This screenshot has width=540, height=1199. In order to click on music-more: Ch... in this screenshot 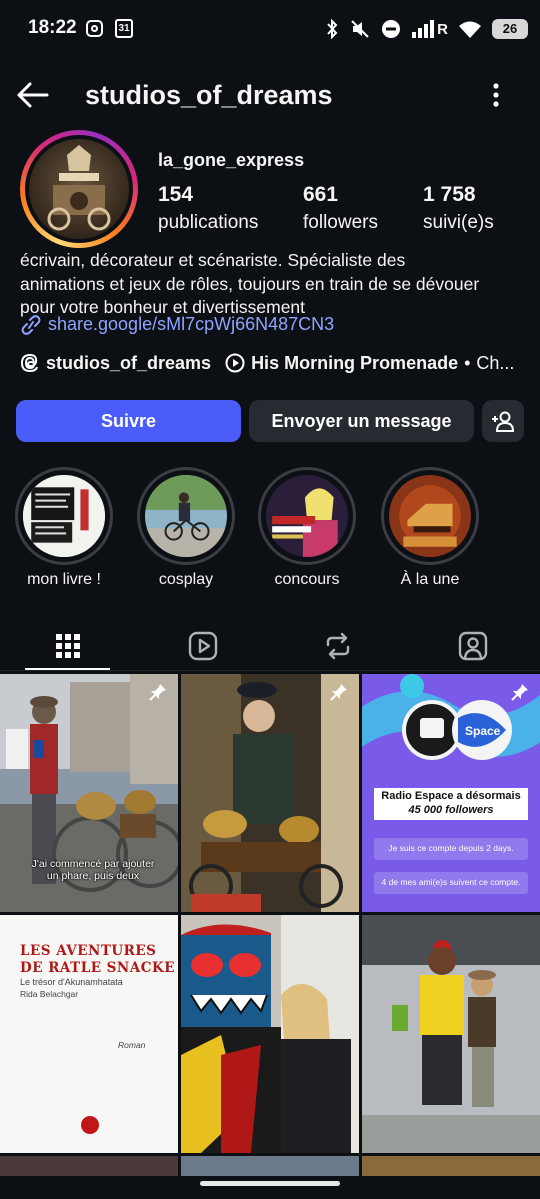, I will do `click(495, 362)`.